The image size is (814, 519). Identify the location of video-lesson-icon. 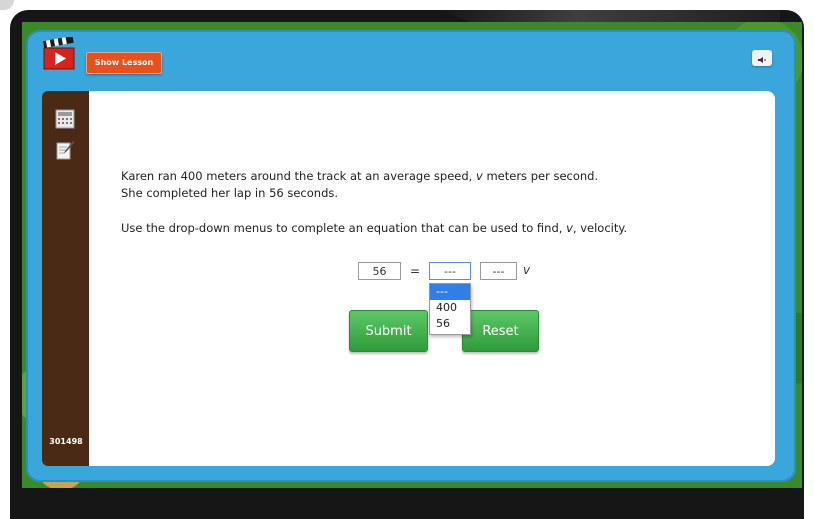
(59, 53).